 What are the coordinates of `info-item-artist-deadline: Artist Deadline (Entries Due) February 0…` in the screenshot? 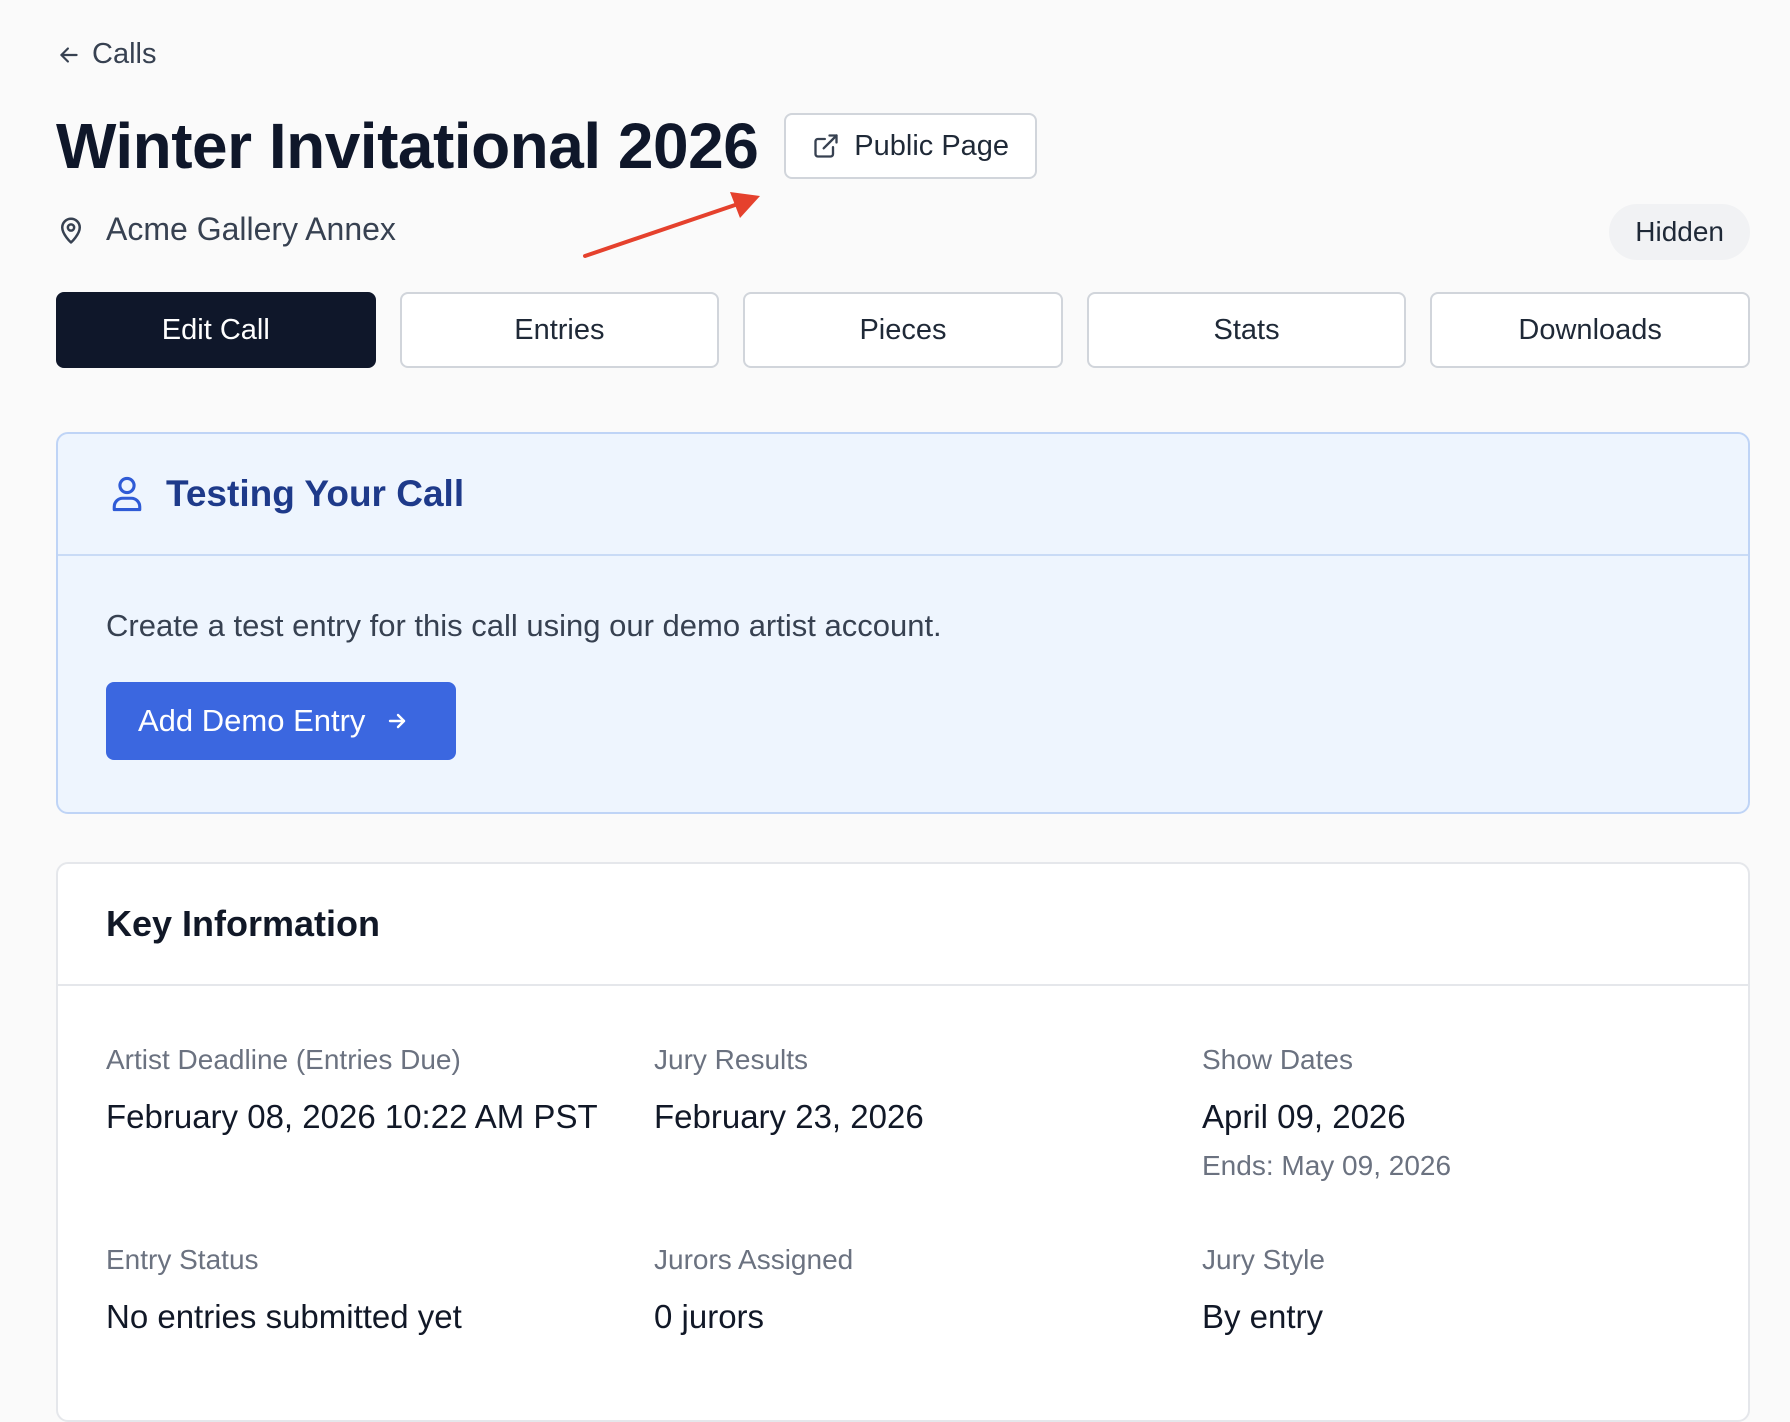 It's located at (352, 1090).